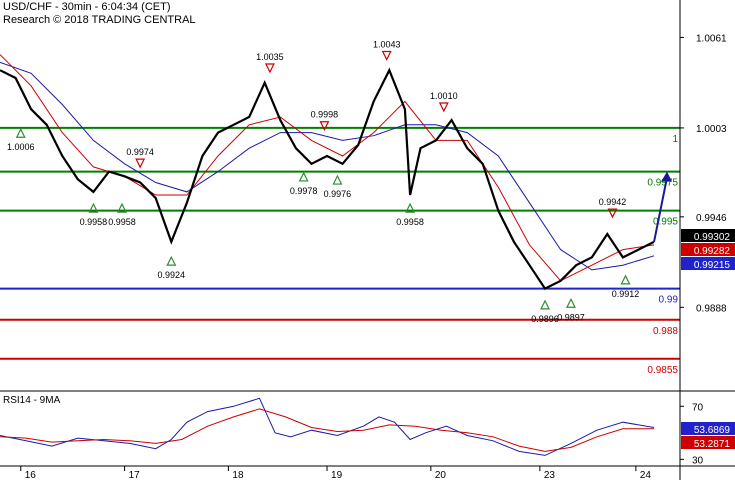 The height and width of the screenshot is (480, 735). Describe the element at coordinates (172, 275) in the screenshot. I see `low-label-4: 0.9924` at that location.